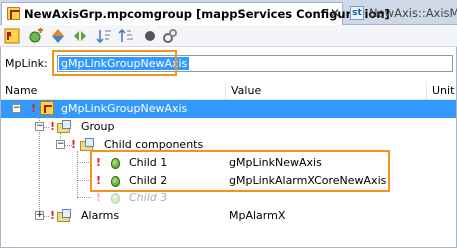 This screenshot has height=248, width=457. What do you see at coordinates (100, 215) in the screenshot?
I see `tree-label: Alarms` at bounding box center [100, 215].